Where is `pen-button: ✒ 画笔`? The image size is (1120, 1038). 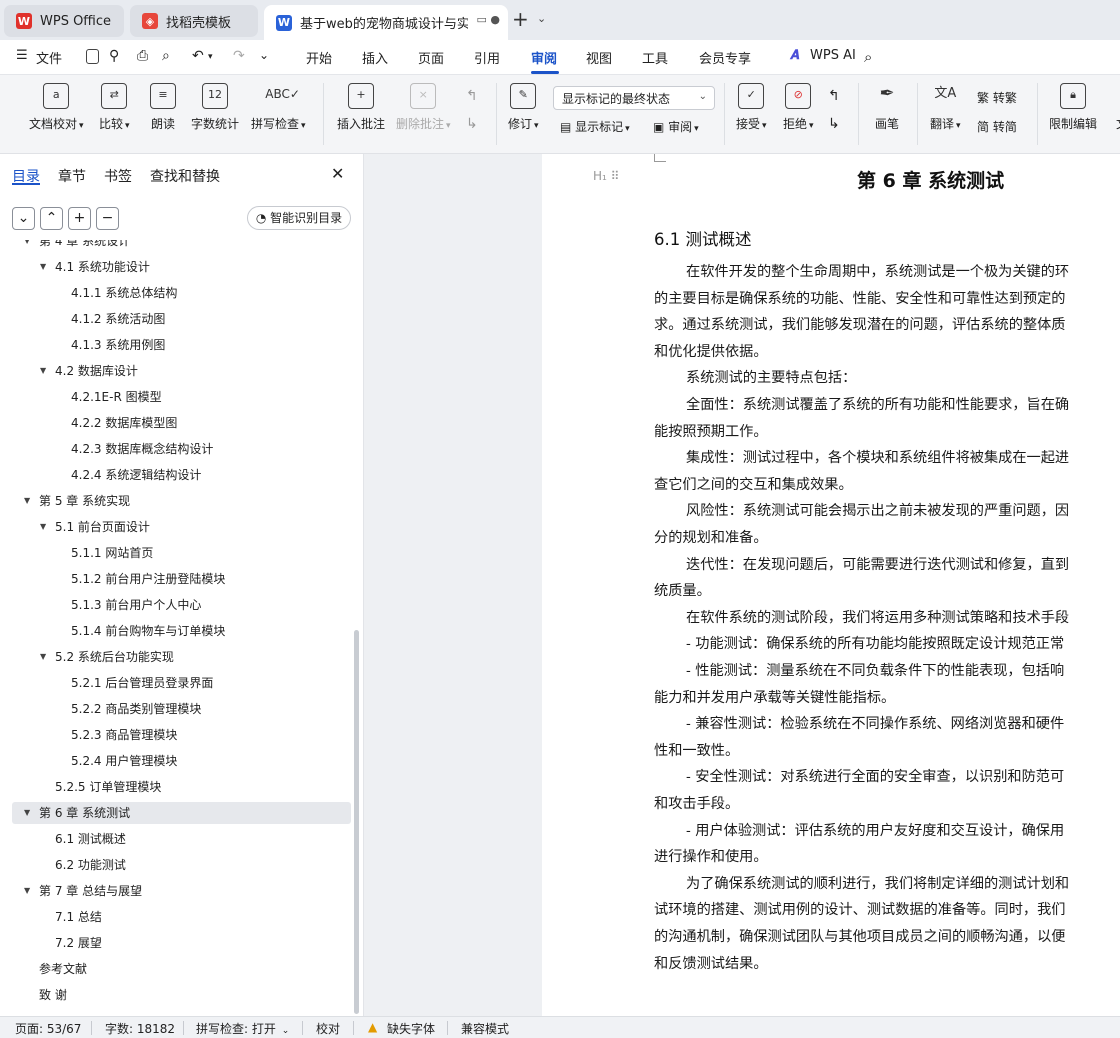 pen-button: ✒ 画笔 is located at coordinates (887, 107).